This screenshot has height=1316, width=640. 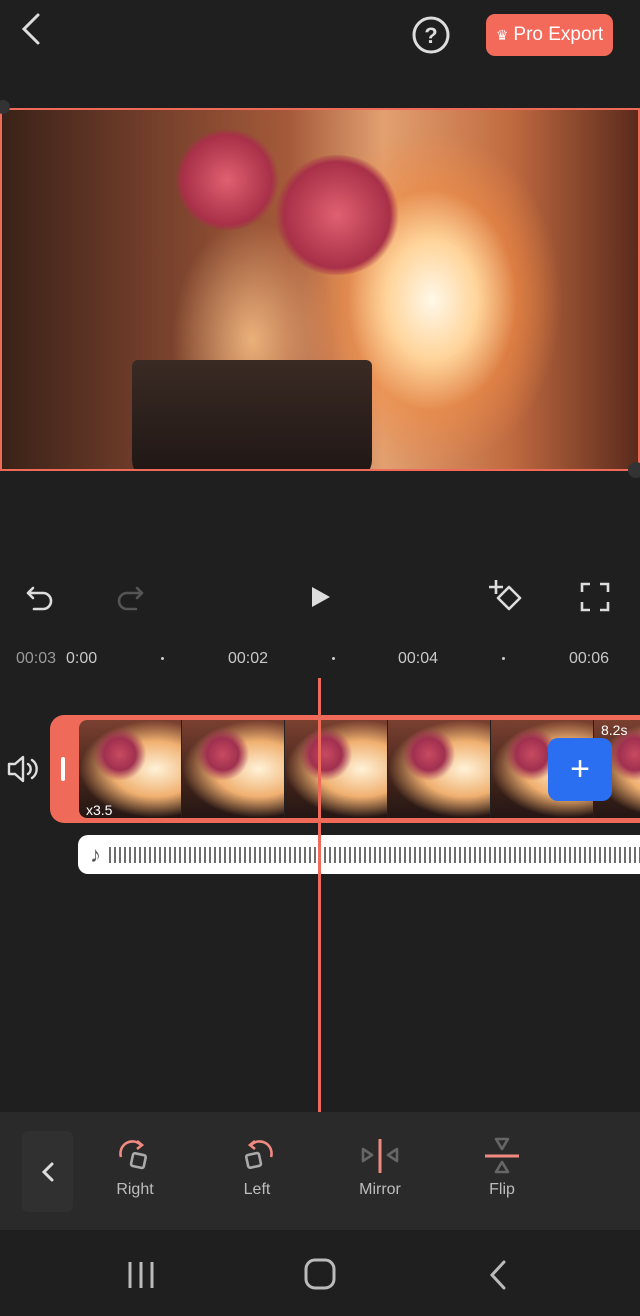 What do you see at coordinates (31, 29) in the screenshot?
I see `back-arrow-icon` at bounding box center [31, 29].